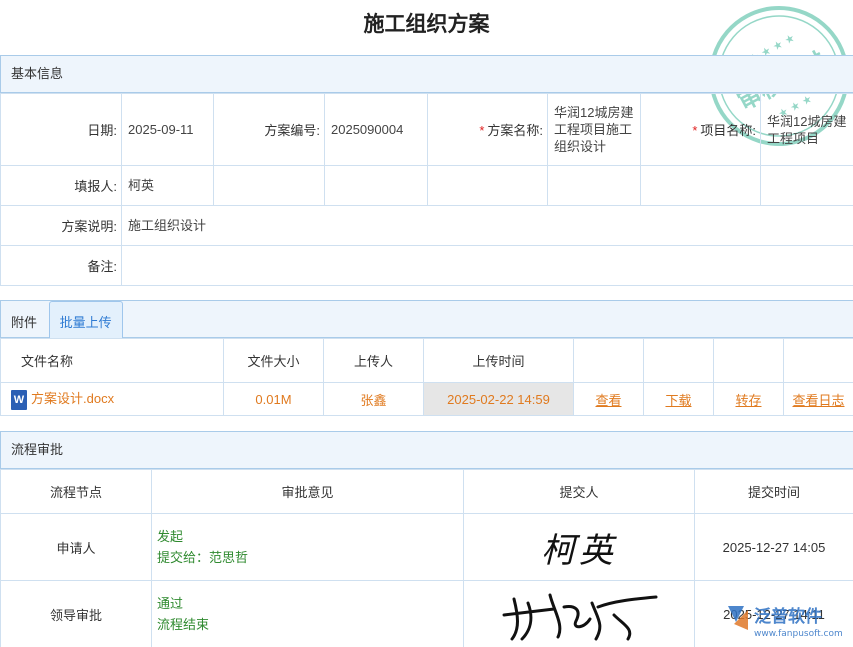  Describe the element at coordinates (579, 492) in the screenshot. I see `col-submitter: 提交人` at that location.